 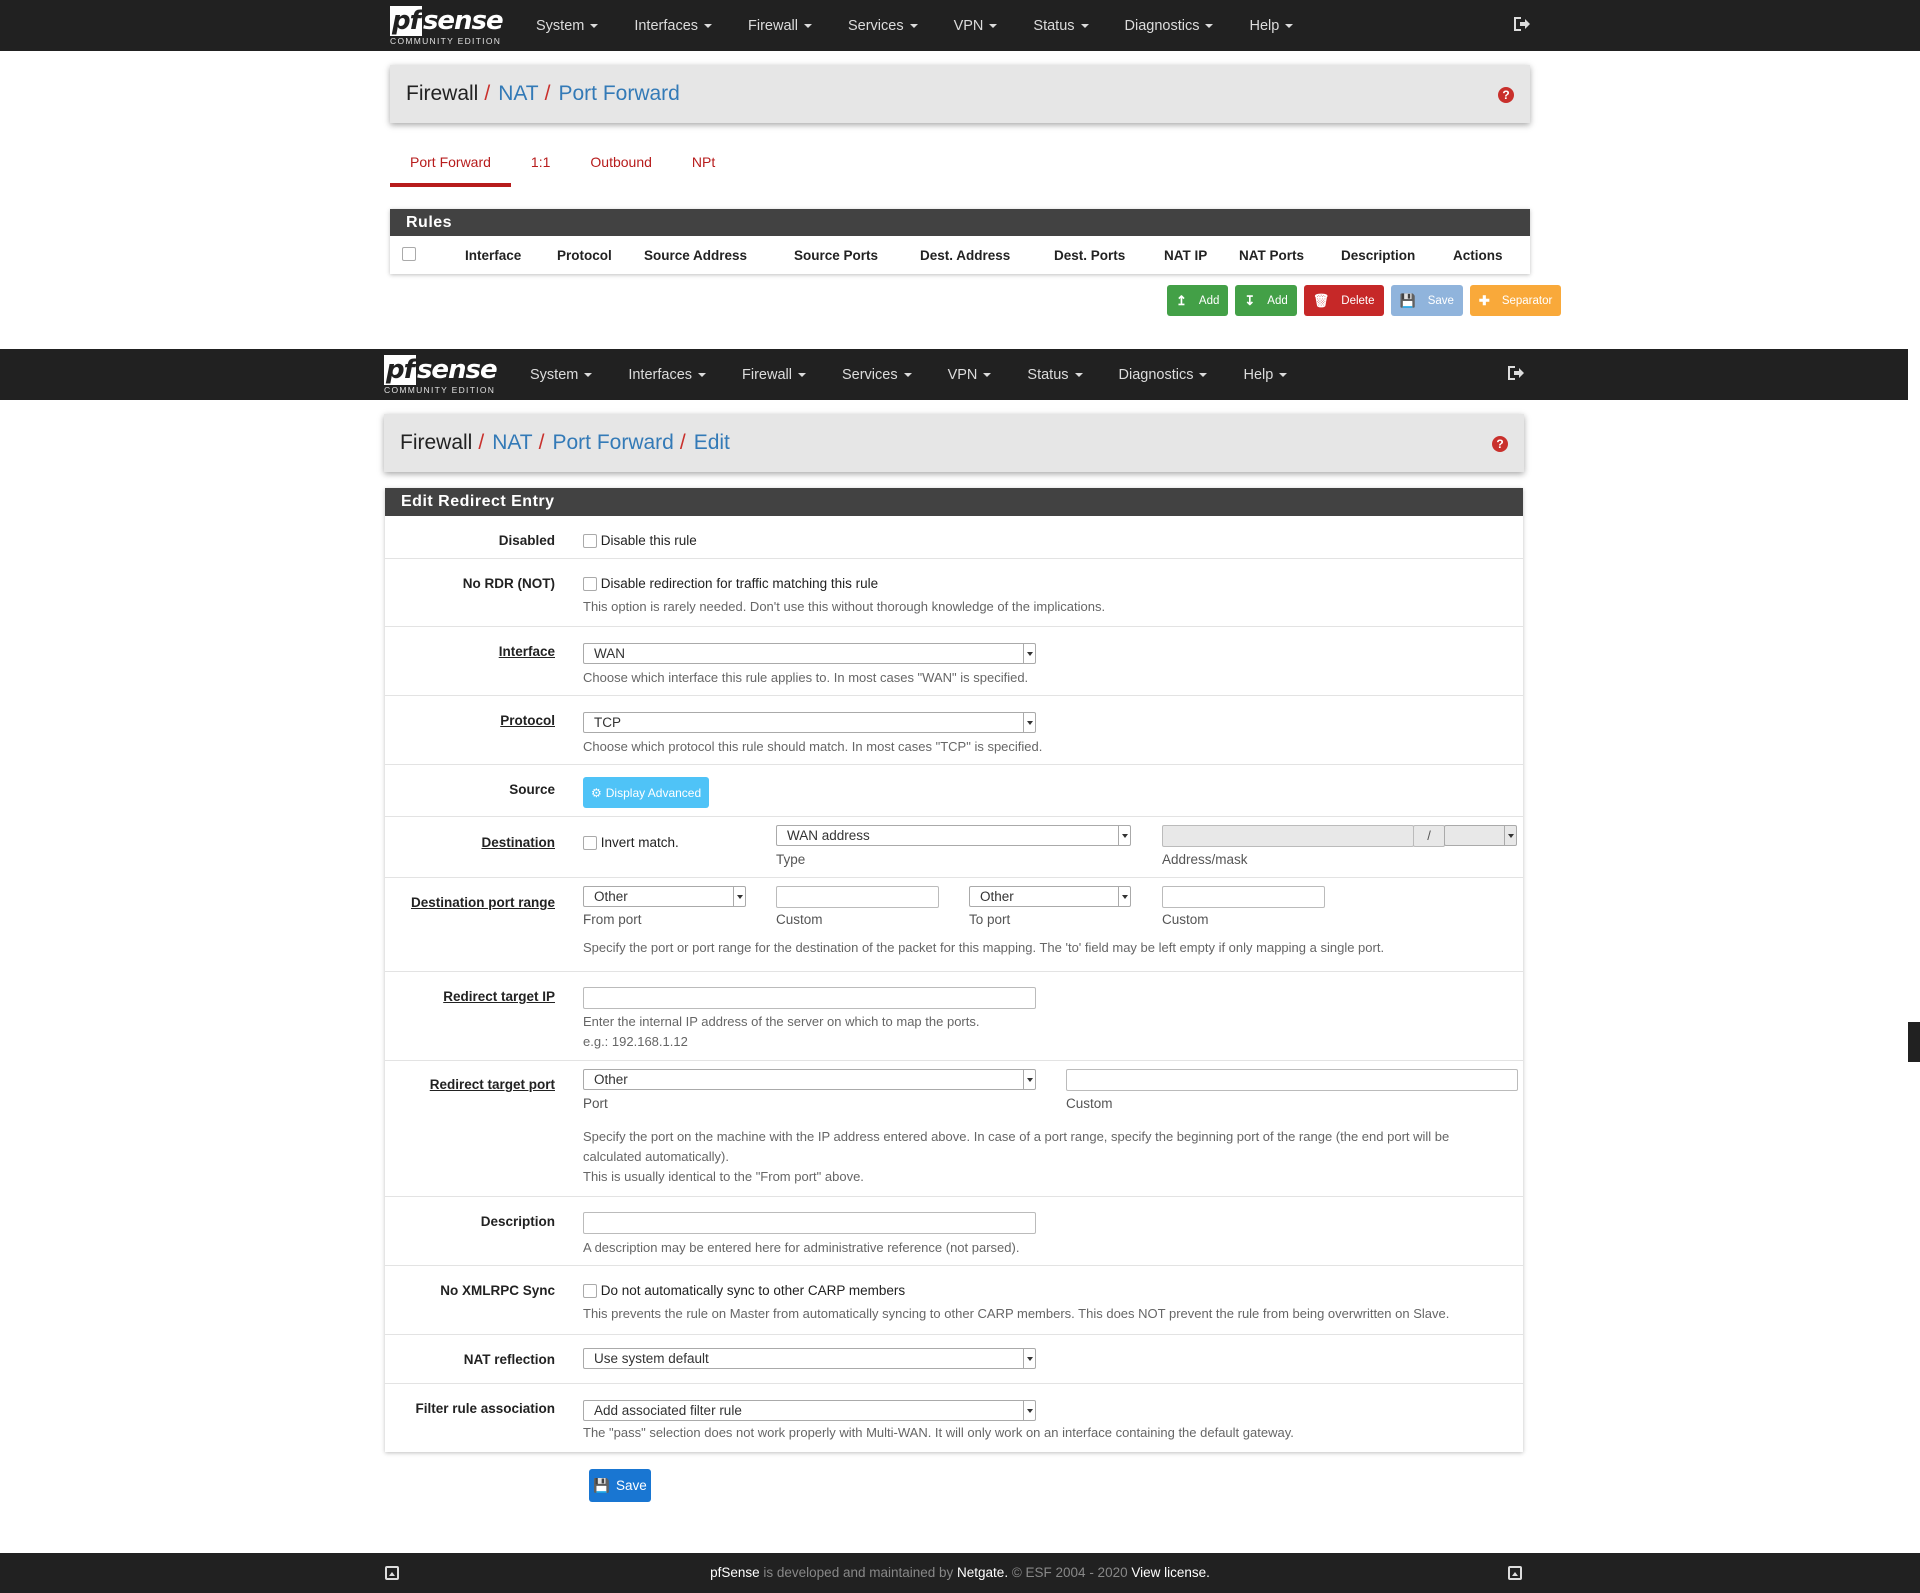 What do you see at coordinates (584, 255) in the screenshot?
I see `col-protocol: Protocol` at bounding box center [584, 255].